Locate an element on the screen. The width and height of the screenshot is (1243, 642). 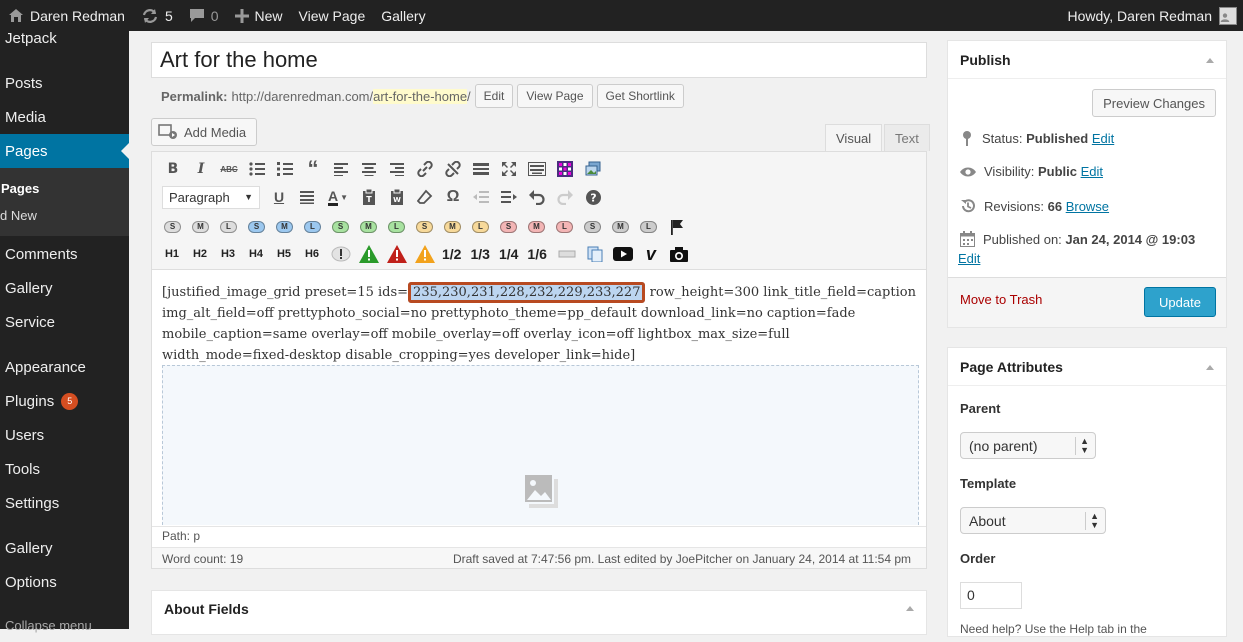
update-button: Update is located at coordinates (1180, 302).